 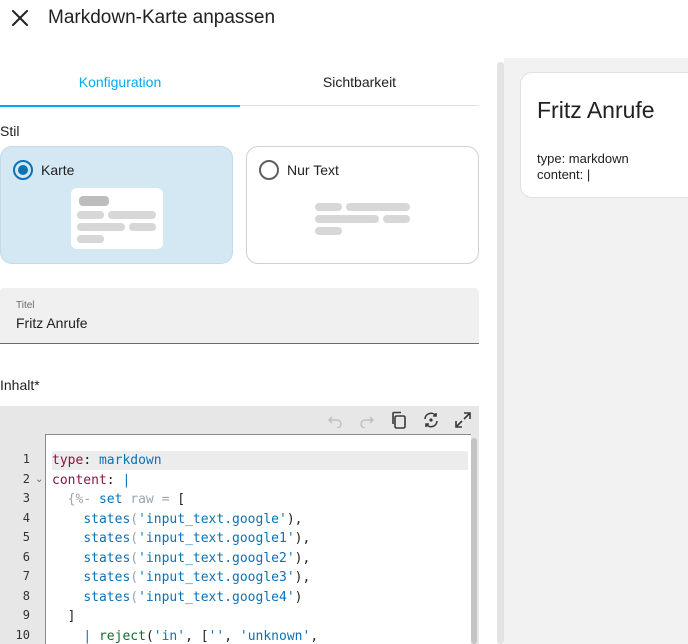 I want to click on dialog-title: Markdown-Karte anpassen, so click(x=162, y=17).